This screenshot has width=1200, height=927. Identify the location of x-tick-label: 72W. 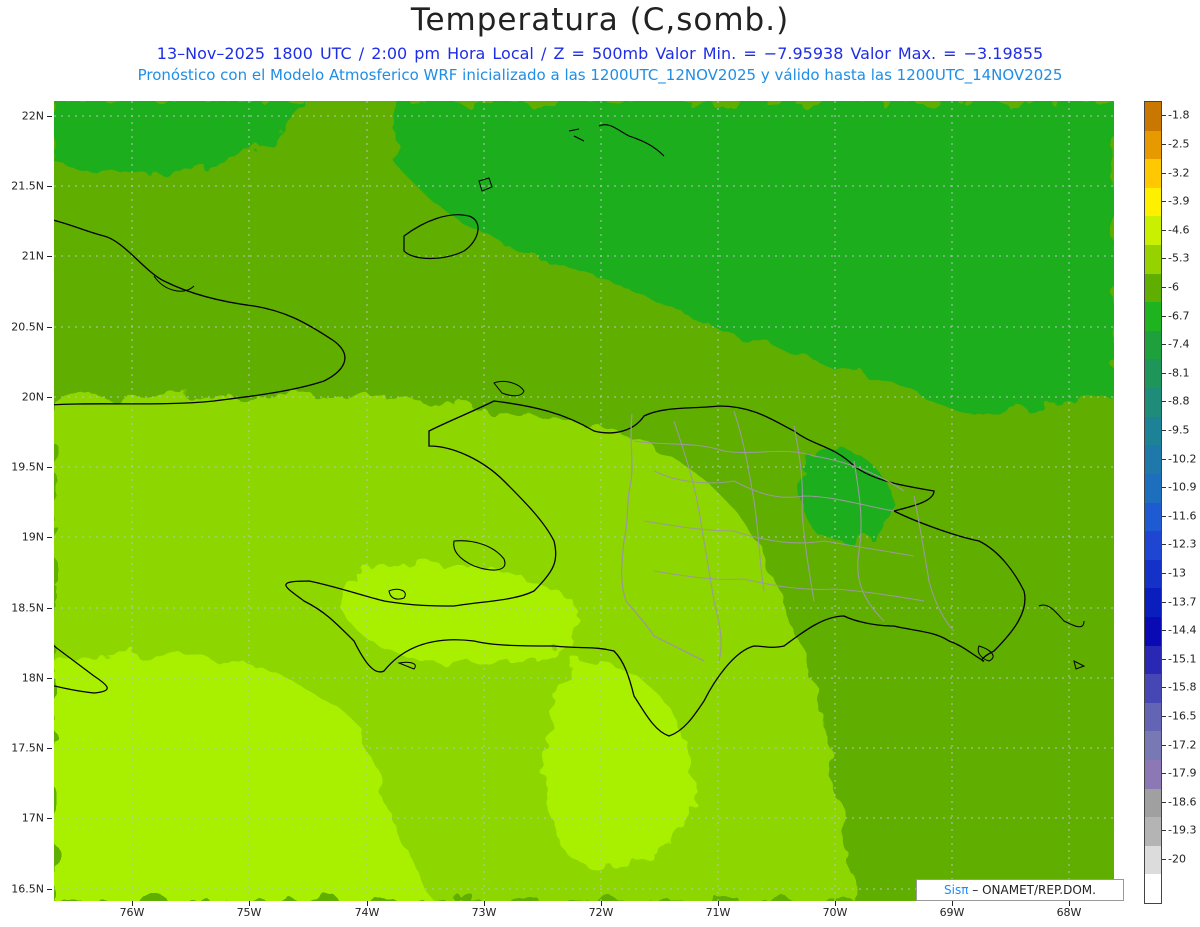
(601, 912).